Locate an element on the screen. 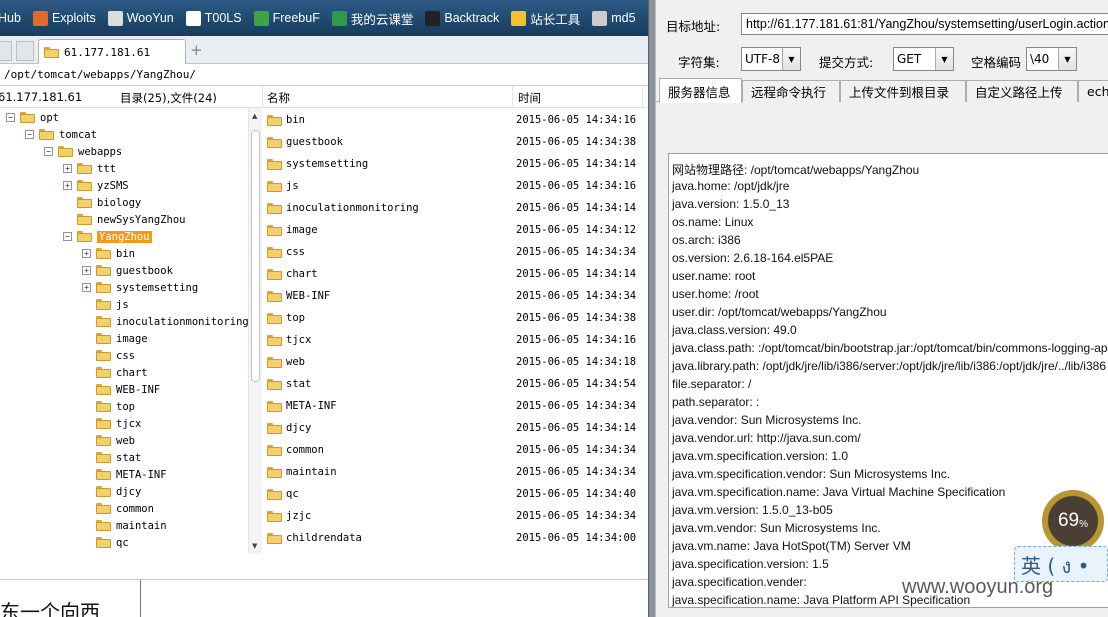  tab-host: 61.177.181.61 is located at coordinates (112, 51).